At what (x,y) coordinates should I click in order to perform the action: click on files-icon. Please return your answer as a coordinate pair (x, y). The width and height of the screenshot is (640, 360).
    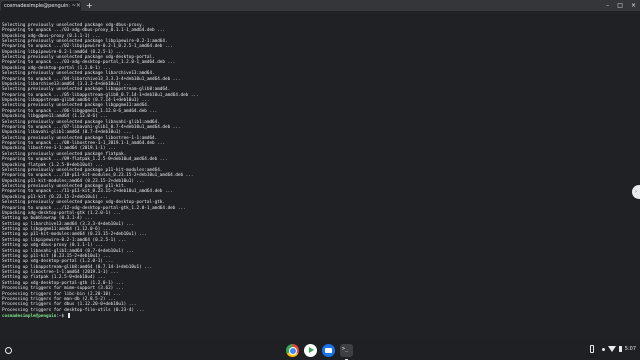
    Looking at the image, I should click on (328, 350).